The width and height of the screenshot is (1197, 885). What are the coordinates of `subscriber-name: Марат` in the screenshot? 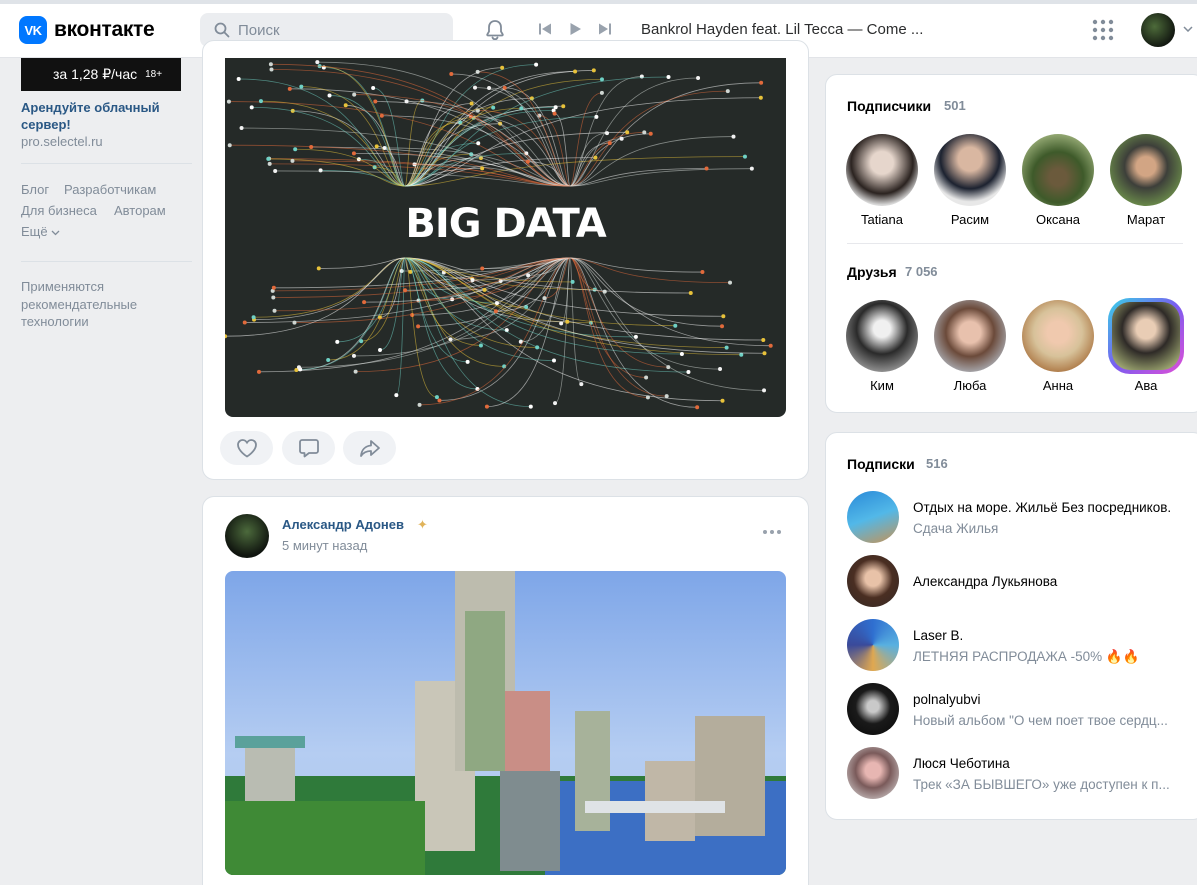 It's located at (1146, 219).